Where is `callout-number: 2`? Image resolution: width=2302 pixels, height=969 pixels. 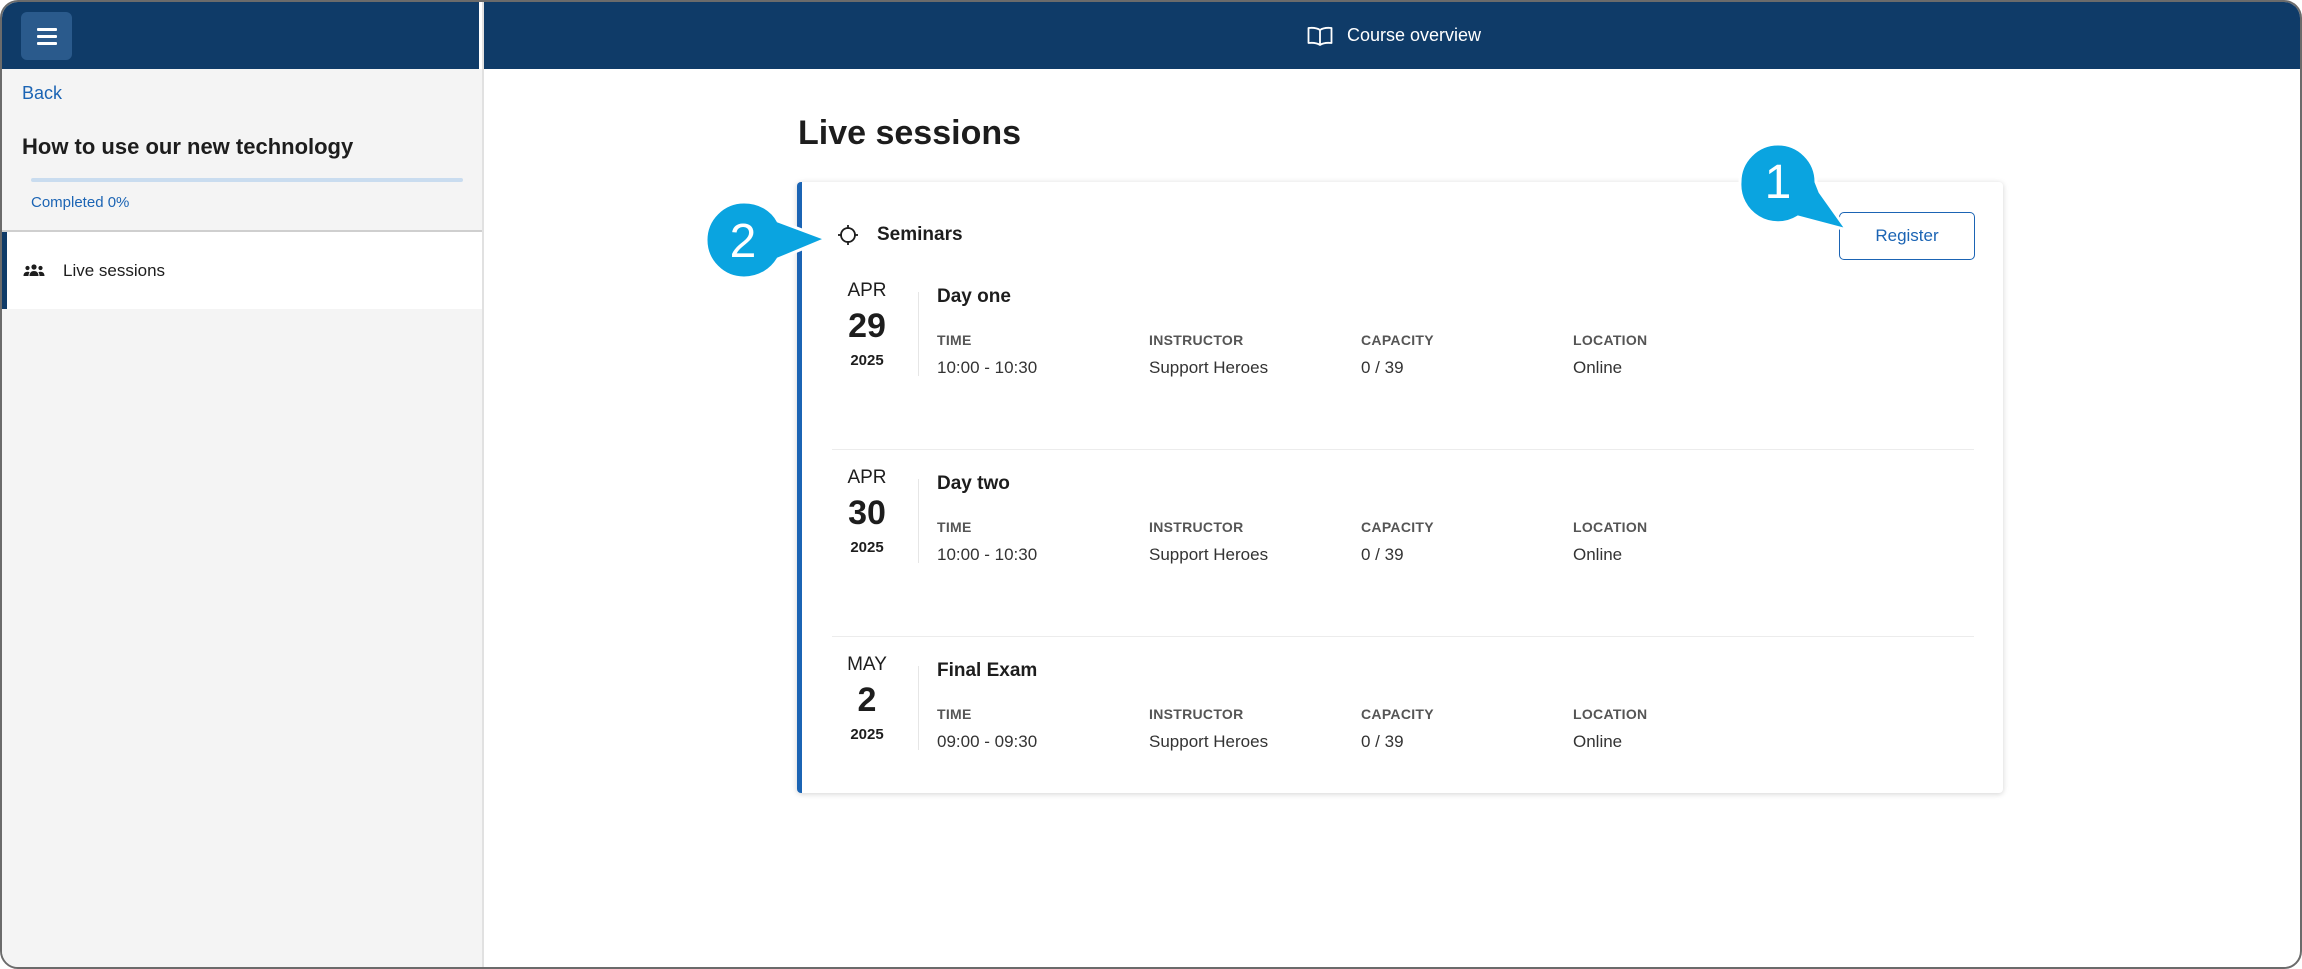
callout-number: 2 is located at coordinates (743, 241).